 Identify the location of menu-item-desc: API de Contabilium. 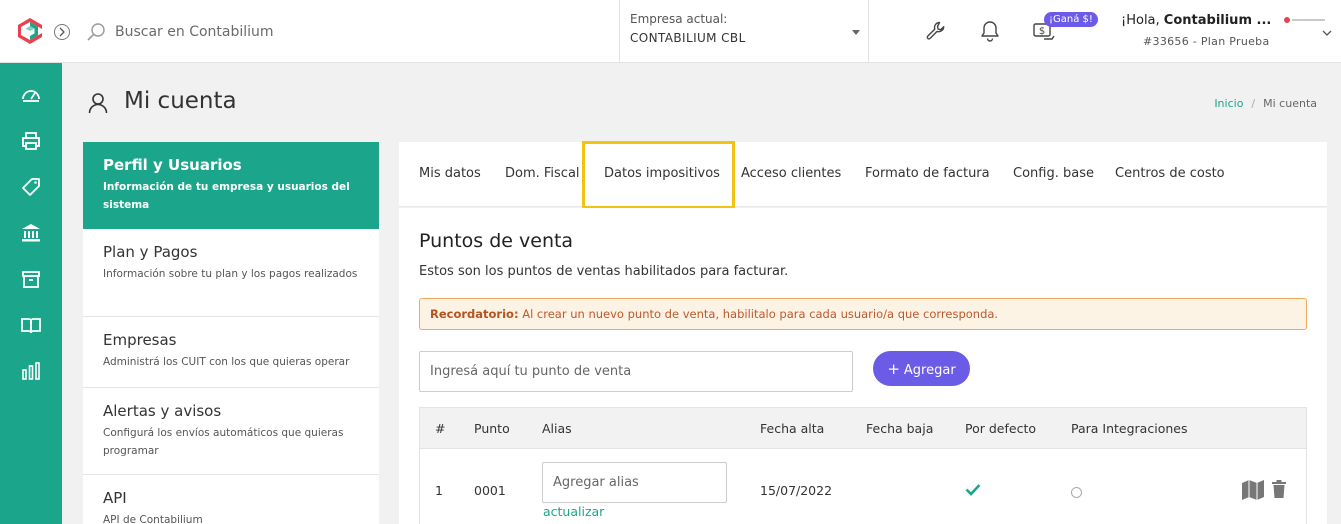
(153, 519).